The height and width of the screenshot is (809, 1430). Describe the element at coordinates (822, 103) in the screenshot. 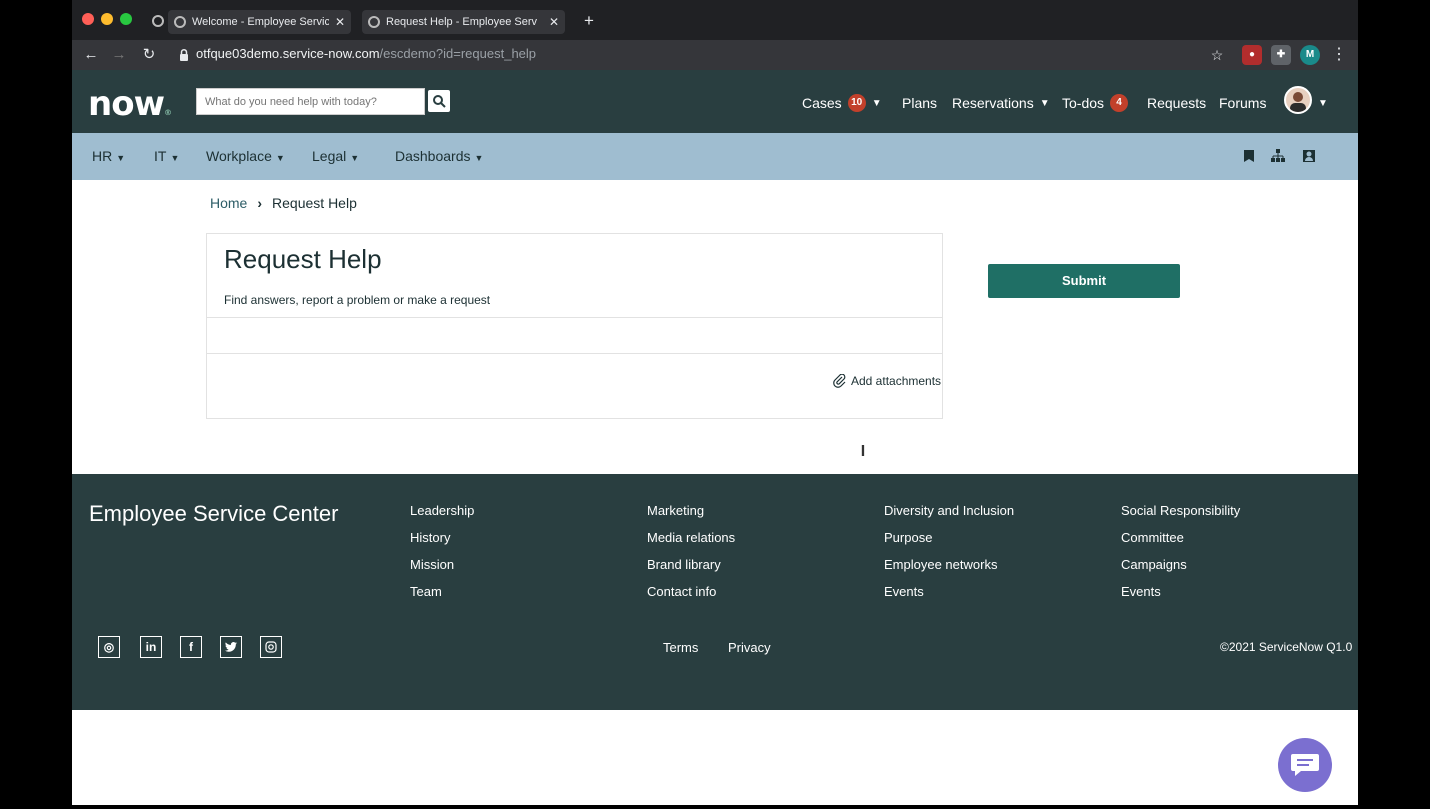

I see `nav-cases-label: Cases` at that location.